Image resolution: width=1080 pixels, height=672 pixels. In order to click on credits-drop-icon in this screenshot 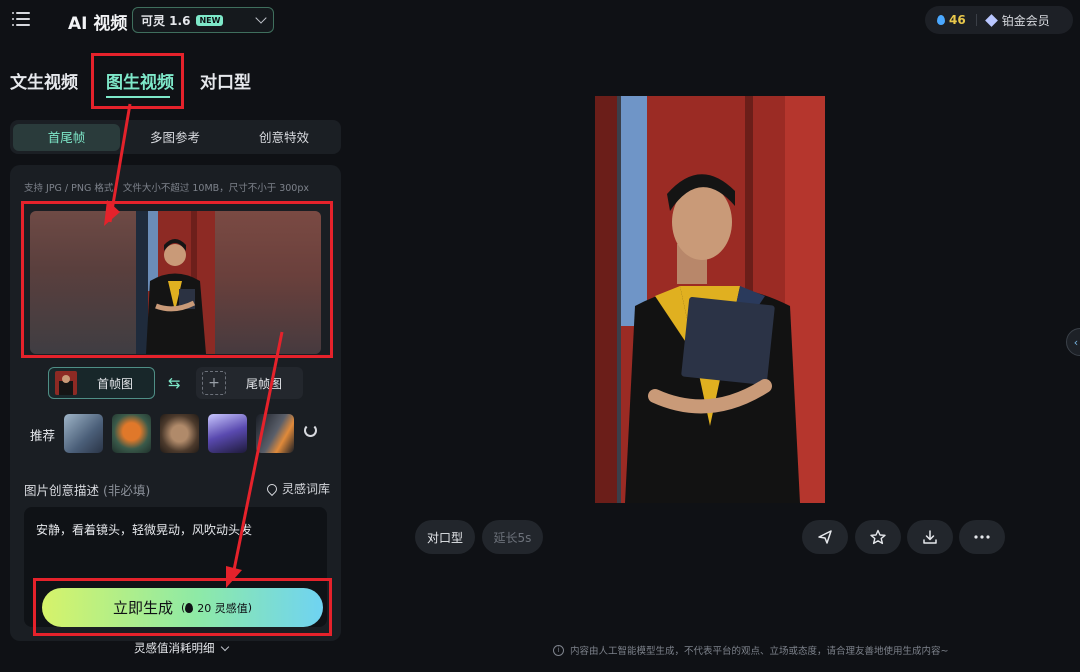, I will do `click(941, 20)`.